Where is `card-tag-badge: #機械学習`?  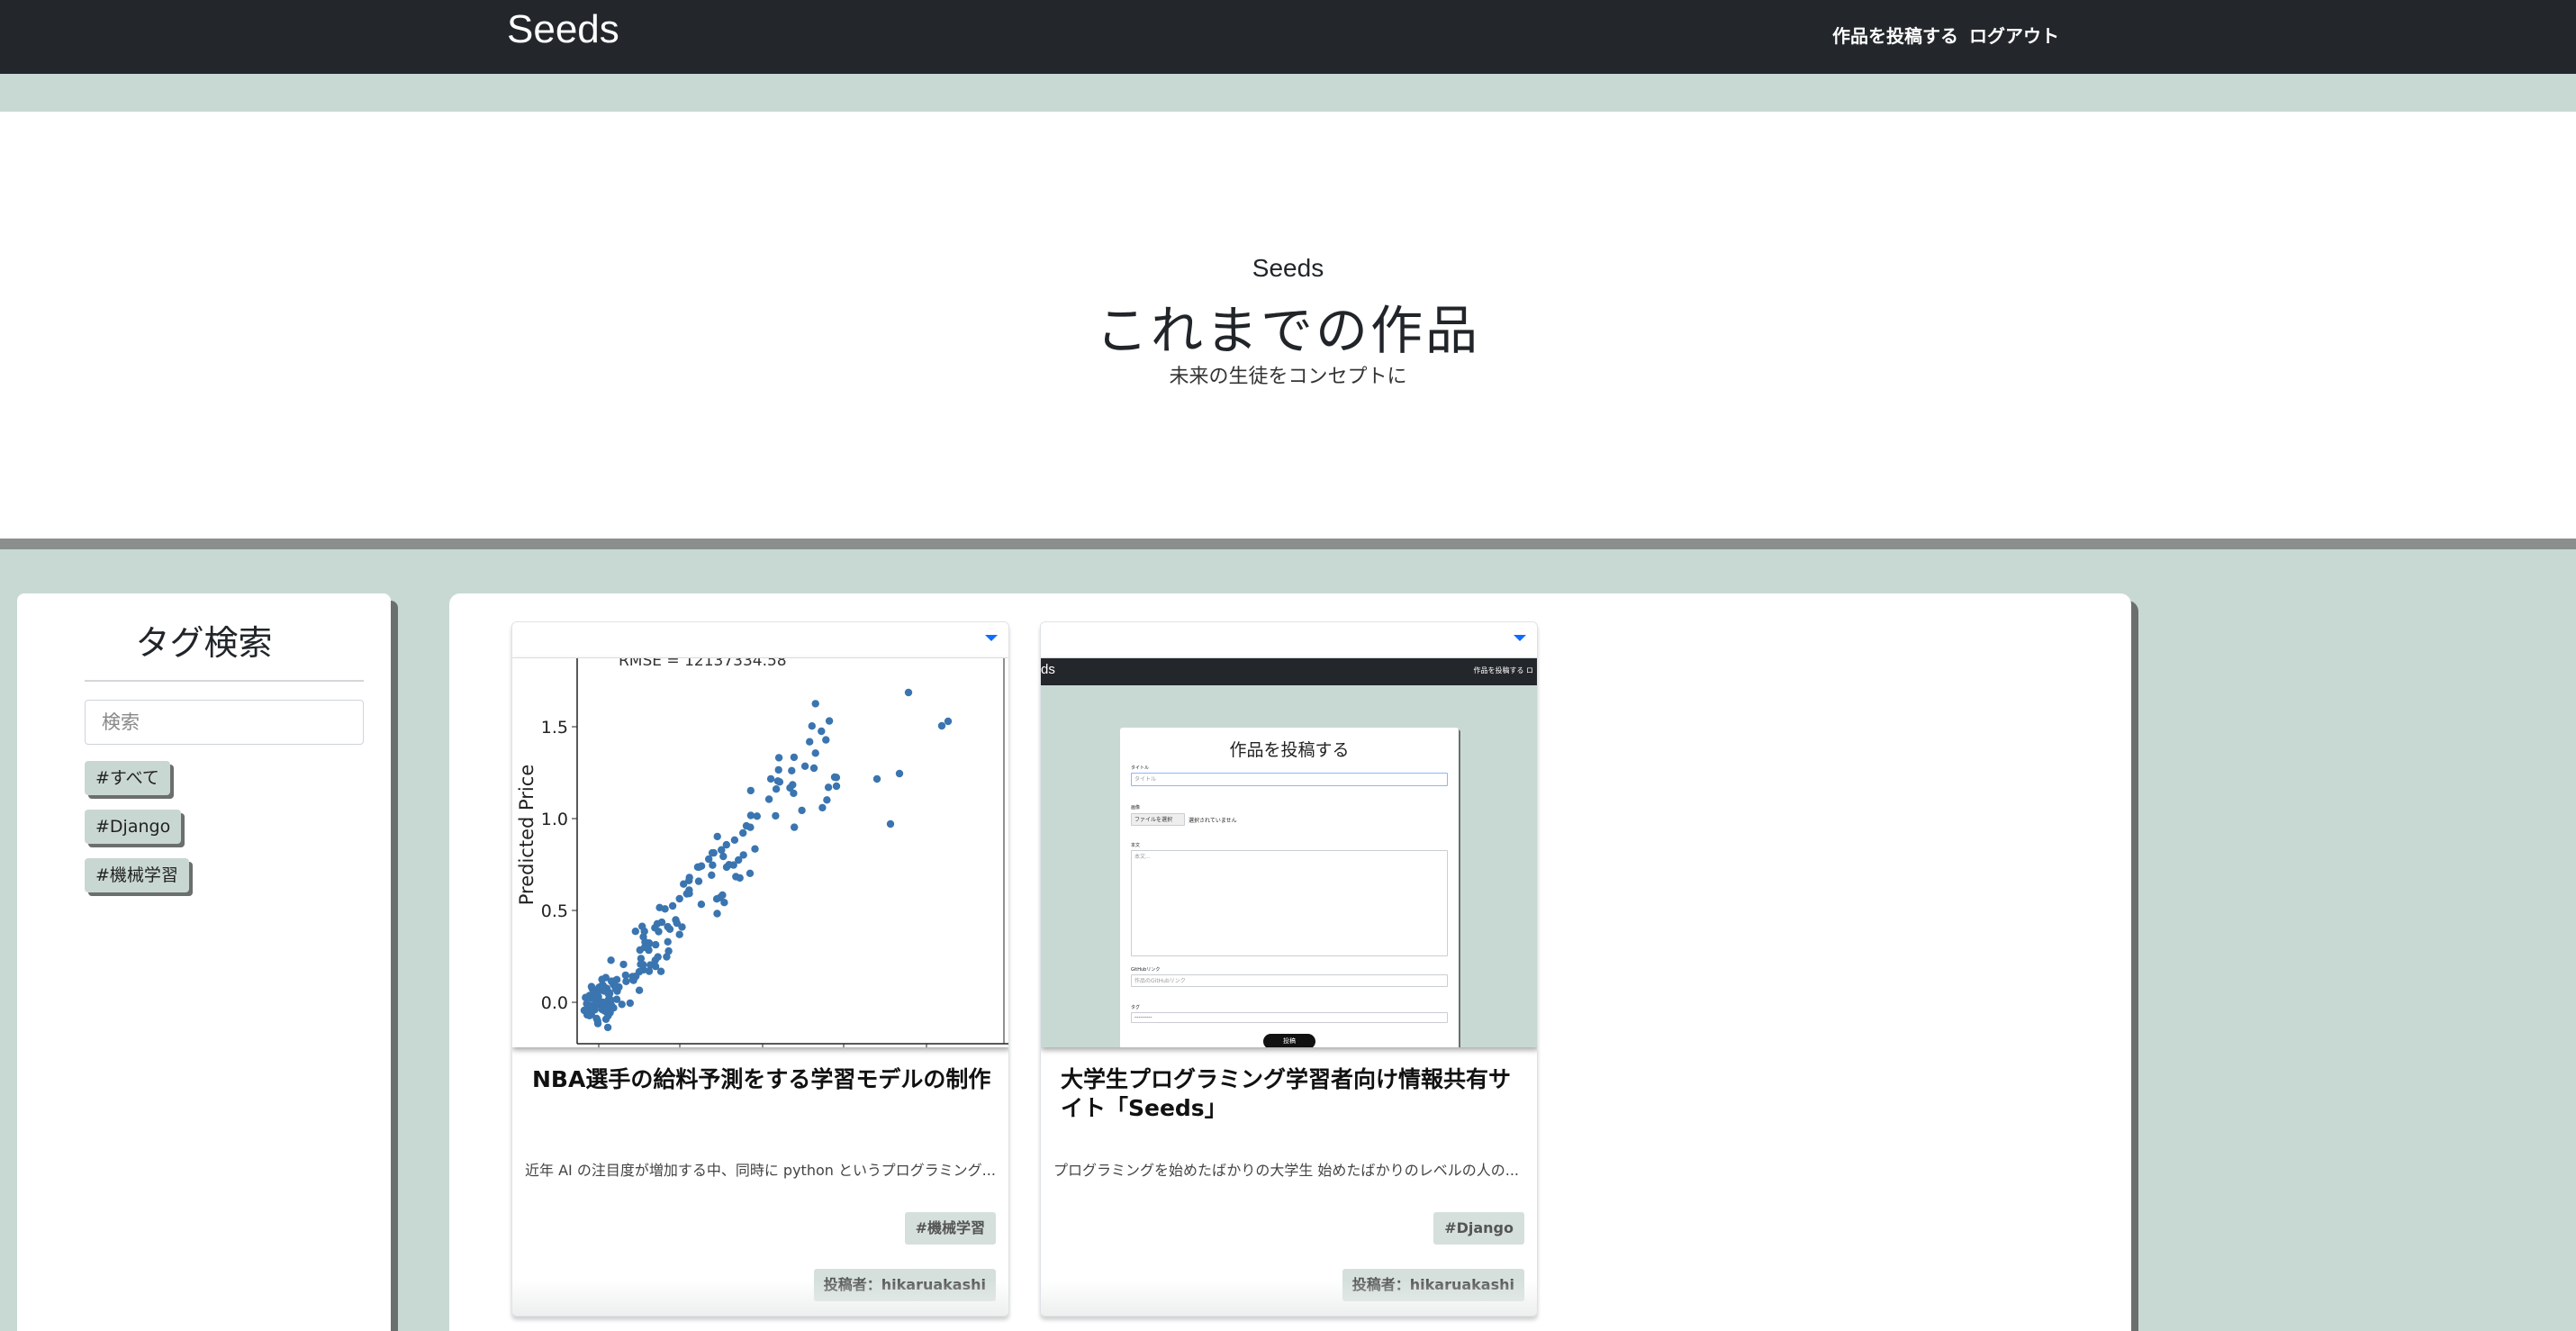
card-tag-badge: #機械学習 is located at coordinates (950, 1228).